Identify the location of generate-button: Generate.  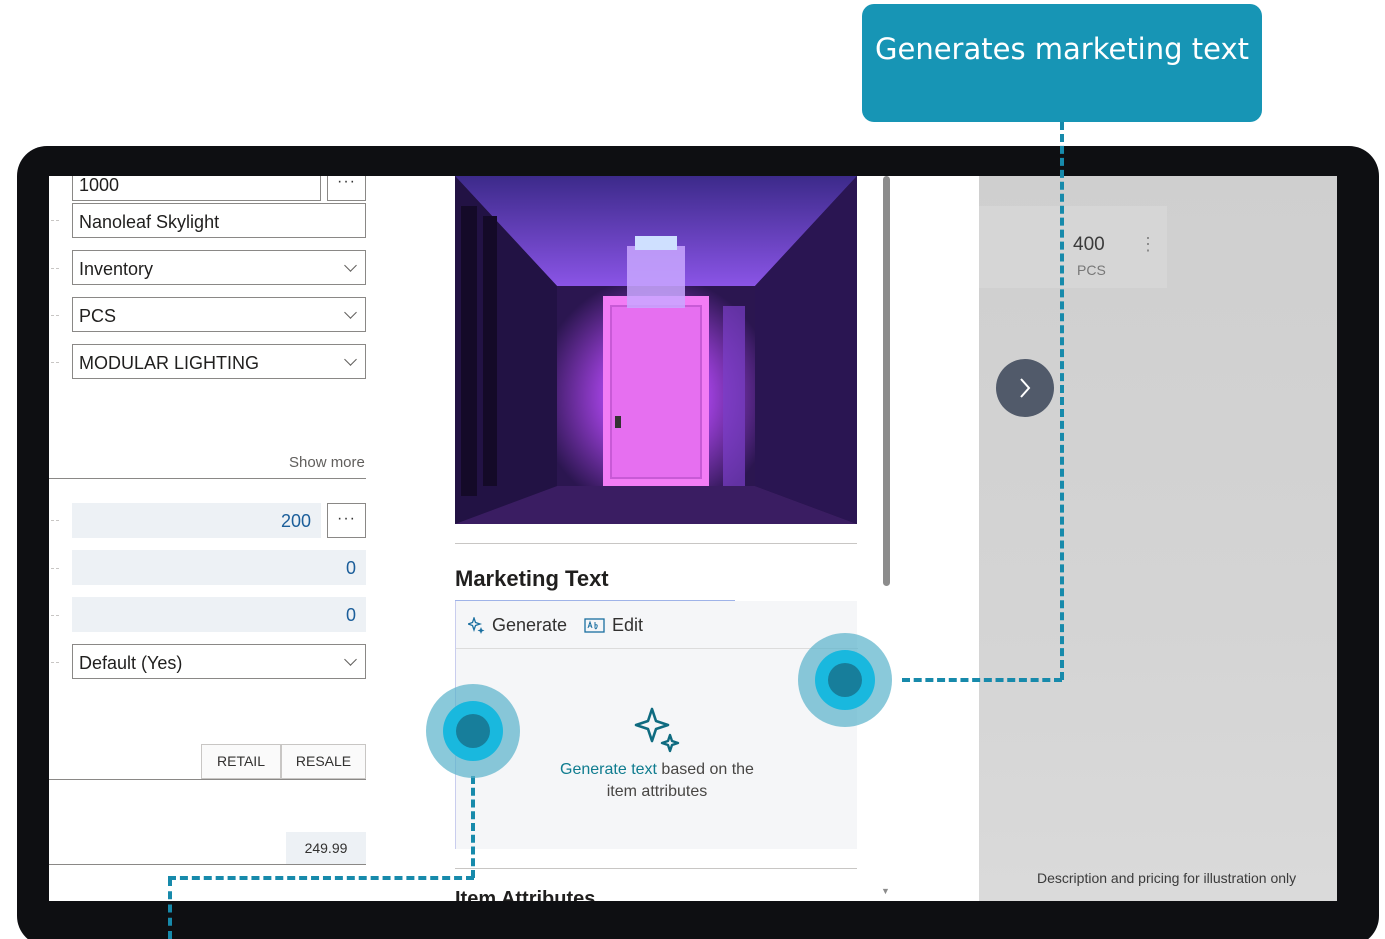
(517, 625).